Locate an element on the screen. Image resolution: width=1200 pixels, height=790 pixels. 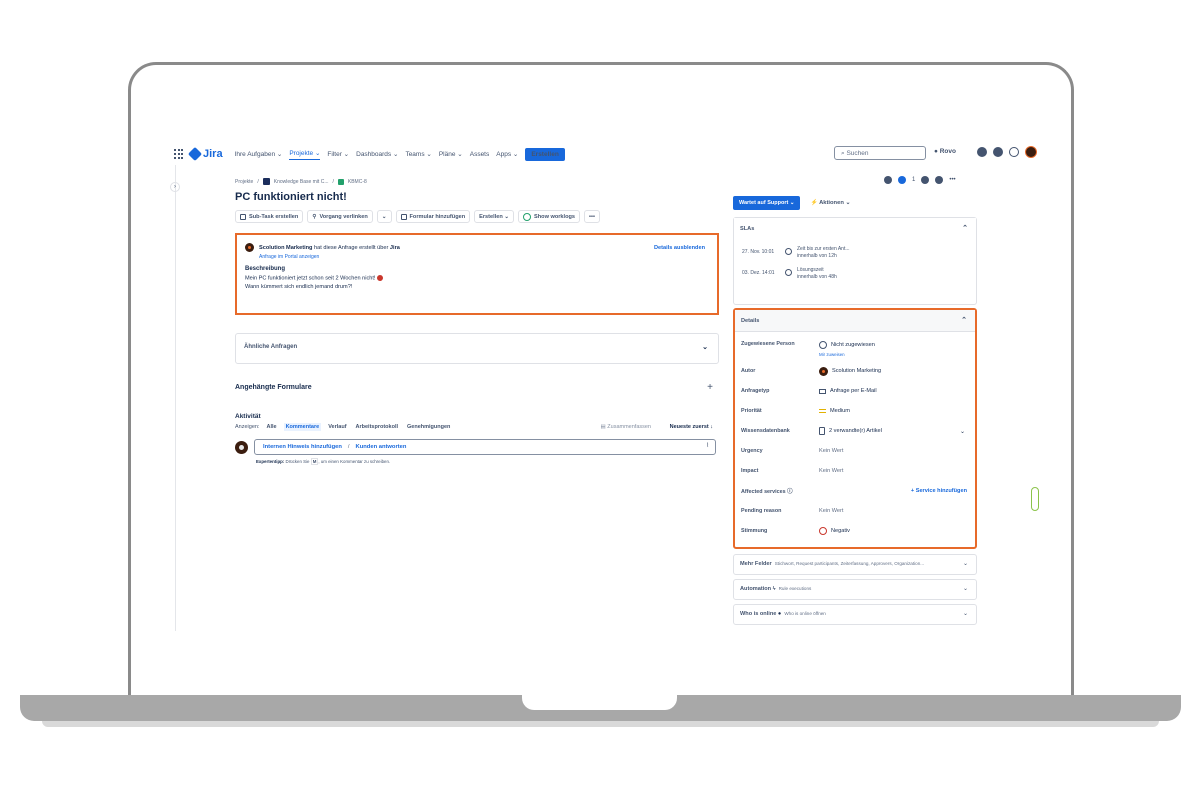
chevron-up-icon: ⌃ is located at coordinates (965, 228).